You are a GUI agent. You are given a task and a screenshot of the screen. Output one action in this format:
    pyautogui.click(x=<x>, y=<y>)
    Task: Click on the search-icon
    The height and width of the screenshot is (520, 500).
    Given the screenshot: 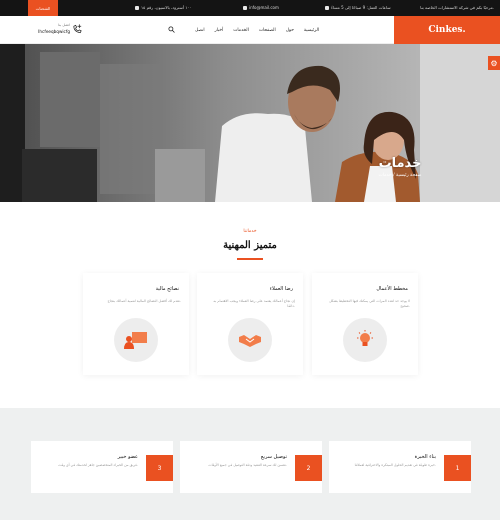 What is the action you would take?
    pyautogui.click(x=171, y=29)
    